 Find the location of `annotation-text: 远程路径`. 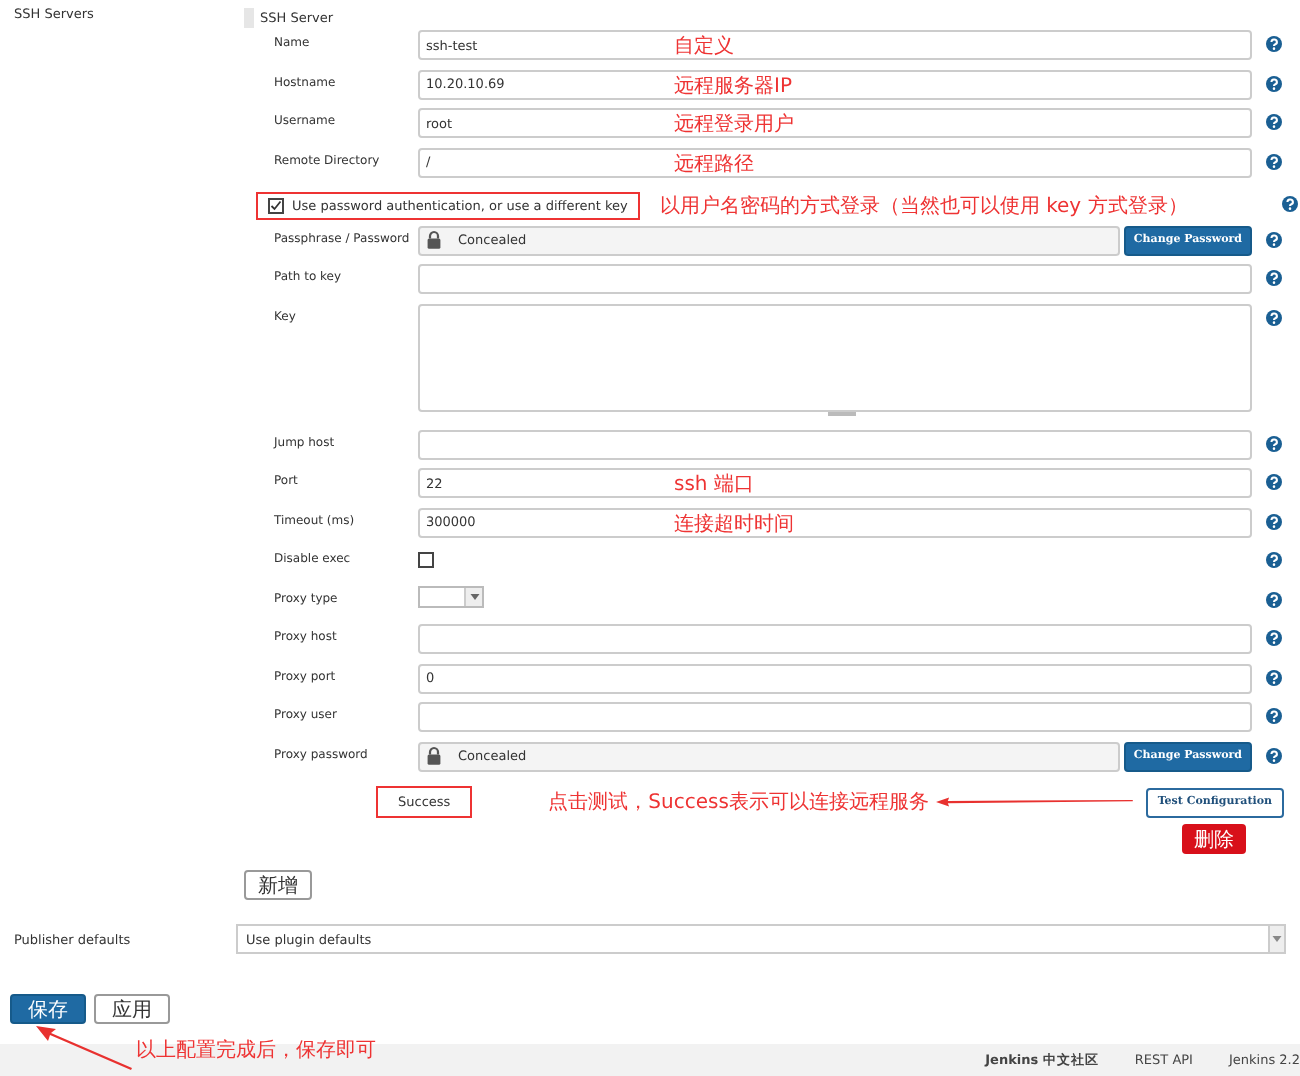

annotation-text: 远程路径 is located at coordinates (714, 164).